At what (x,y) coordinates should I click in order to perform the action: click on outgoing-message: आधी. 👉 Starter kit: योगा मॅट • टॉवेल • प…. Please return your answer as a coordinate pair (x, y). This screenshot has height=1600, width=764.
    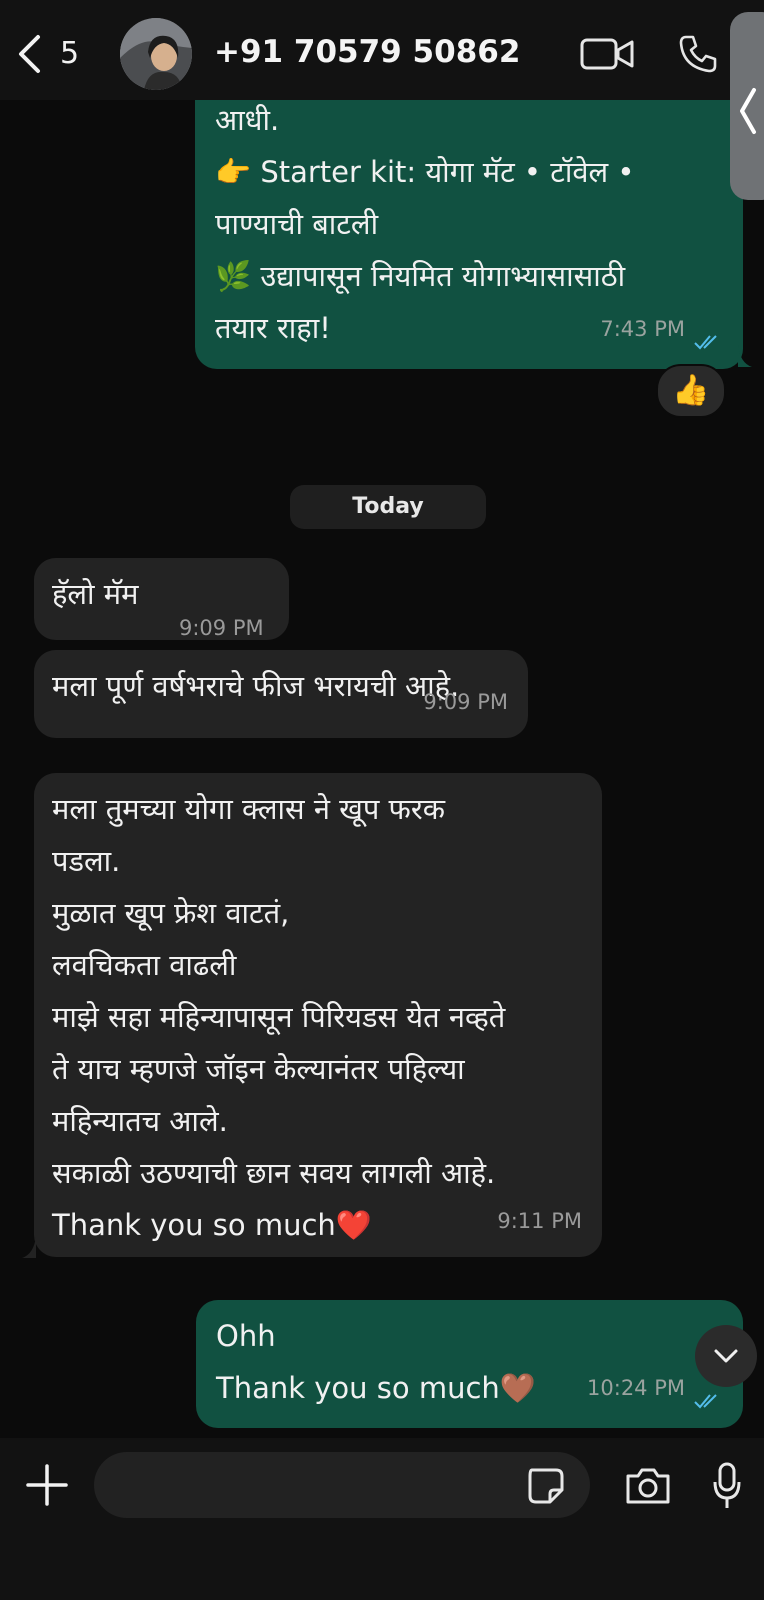
    Looking at the image, I should click on (469, 234).